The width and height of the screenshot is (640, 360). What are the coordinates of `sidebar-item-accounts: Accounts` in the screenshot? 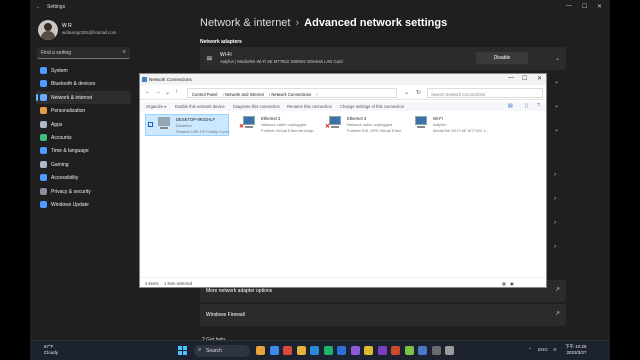 It's located at (83, 137).